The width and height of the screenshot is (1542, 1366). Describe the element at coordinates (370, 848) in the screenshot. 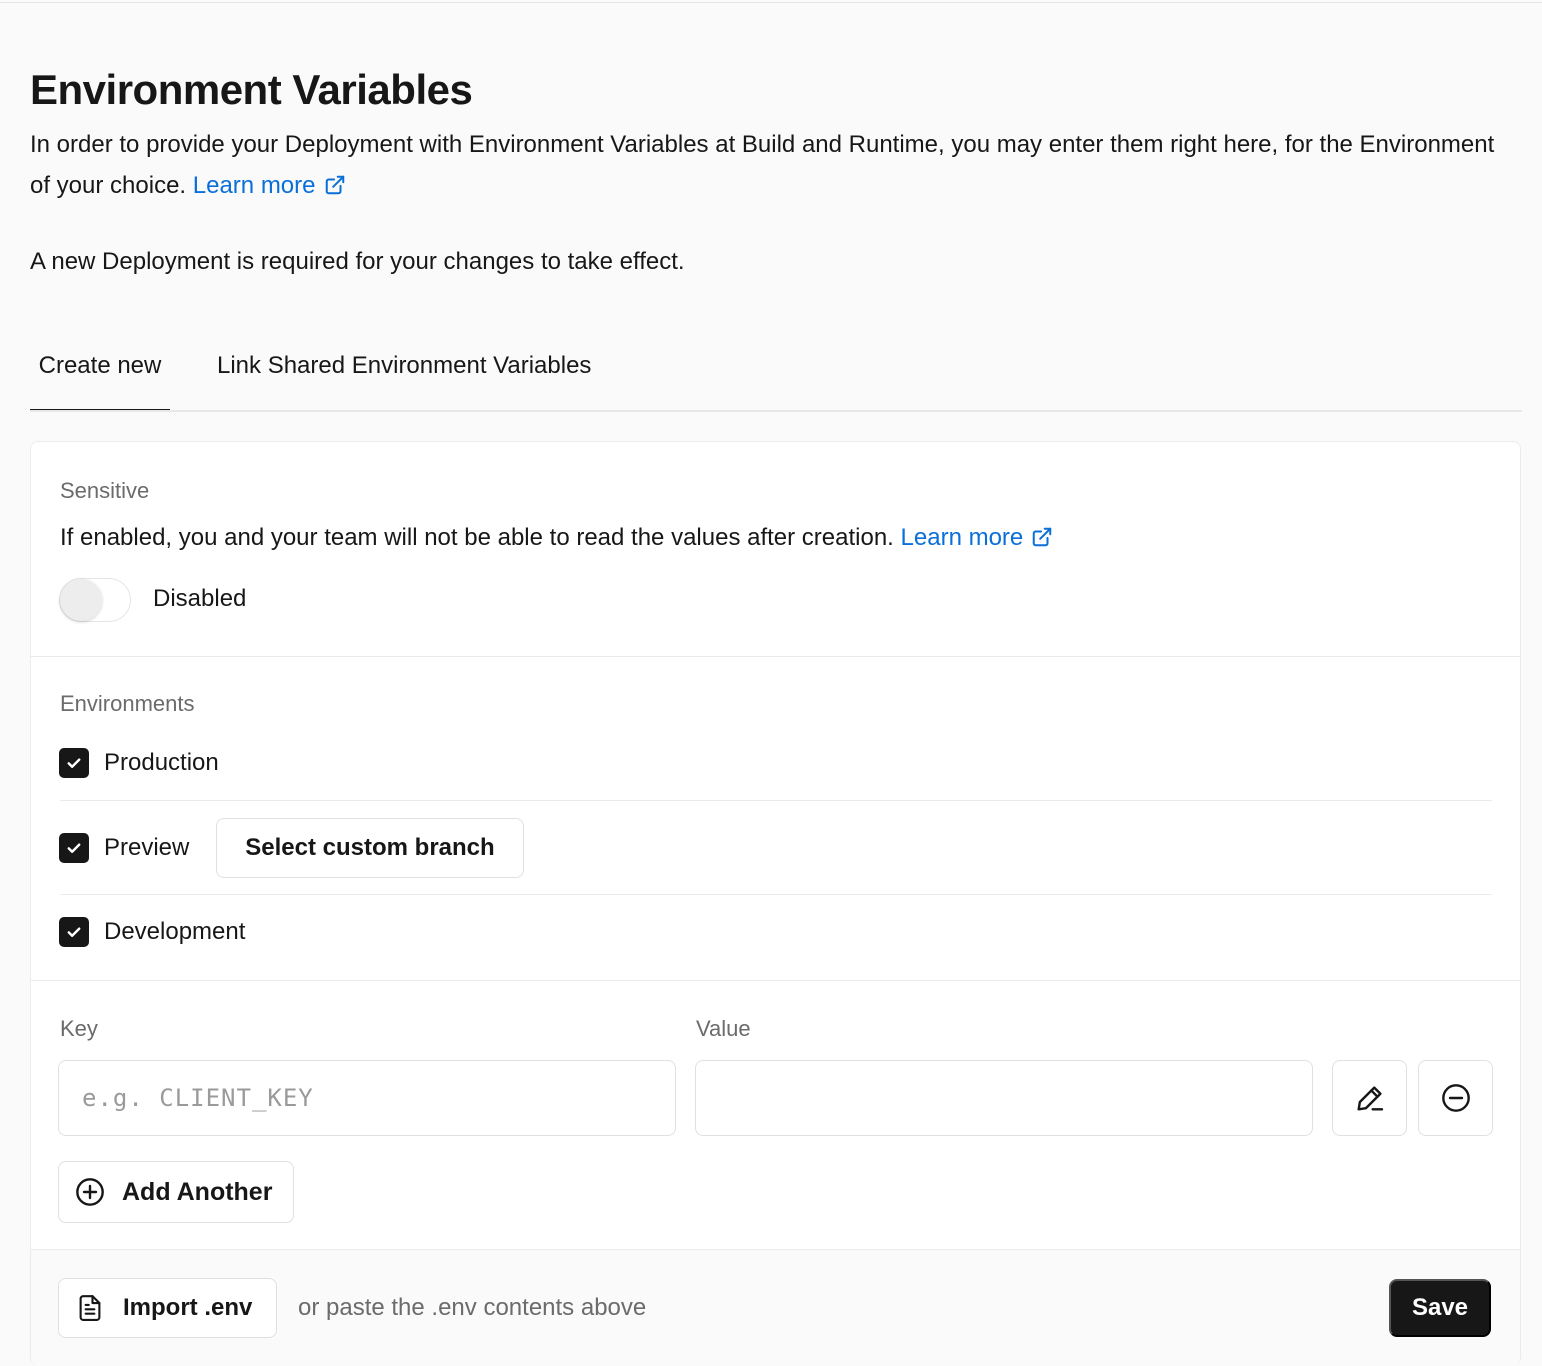

I see `select-custom-branch-button: Select custom branch` at that location.